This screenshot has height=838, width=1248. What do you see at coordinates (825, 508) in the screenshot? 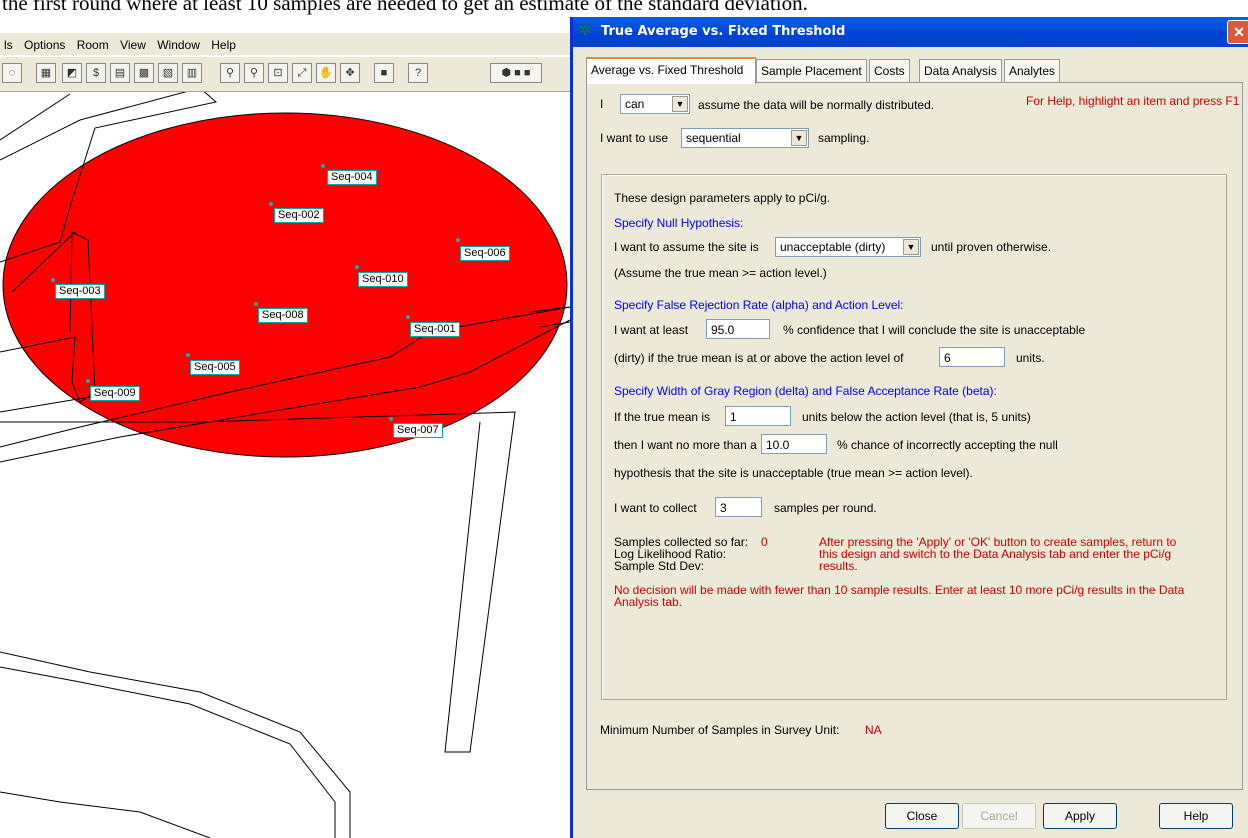
I see `per-round-text: samples per round.` at bounding box center [825, 508].